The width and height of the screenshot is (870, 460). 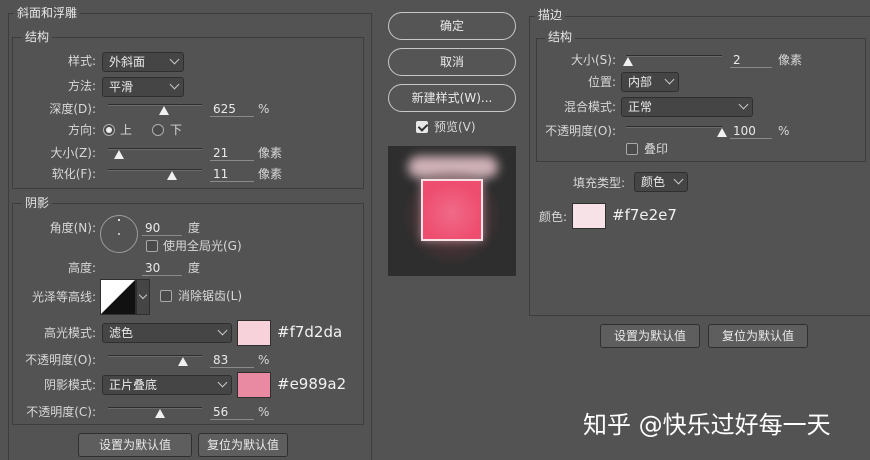 What do you see at coordinates (758, 336) in the screenshot?
I see `stroke-reset-default-button: 复位为默认值` at bounding box center [758, 336].